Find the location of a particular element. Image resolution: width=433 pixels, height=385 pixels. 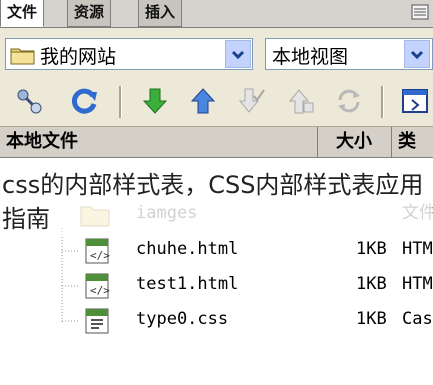

file-name: type0.css is located at coordinates (182, 319).